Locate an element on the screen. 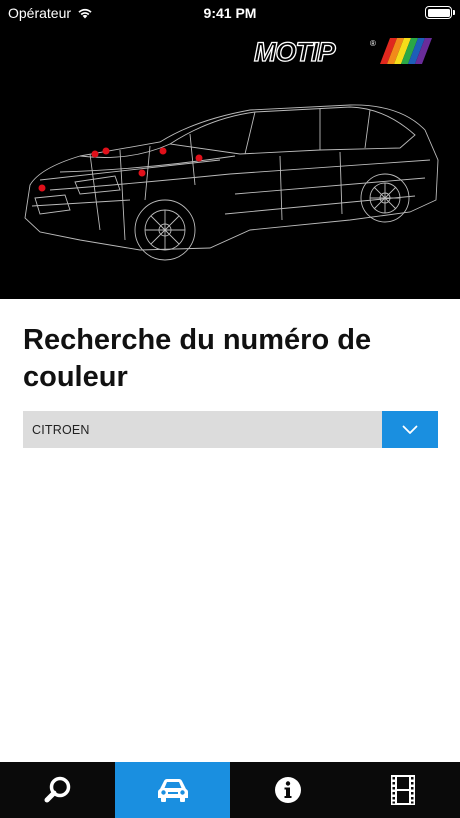 This screenshot has height=818, width=460. search-icon is located at coordinates (57, 789).